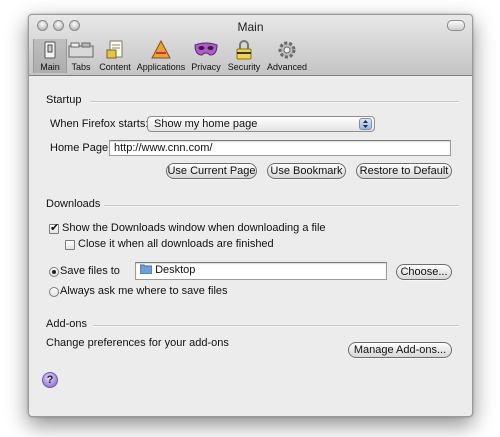 Image resolution: width=500 pixels, height=437 pixels. Describe the element at coordinates (114, 49) in the screenshot. I see `content-icon` at that location.